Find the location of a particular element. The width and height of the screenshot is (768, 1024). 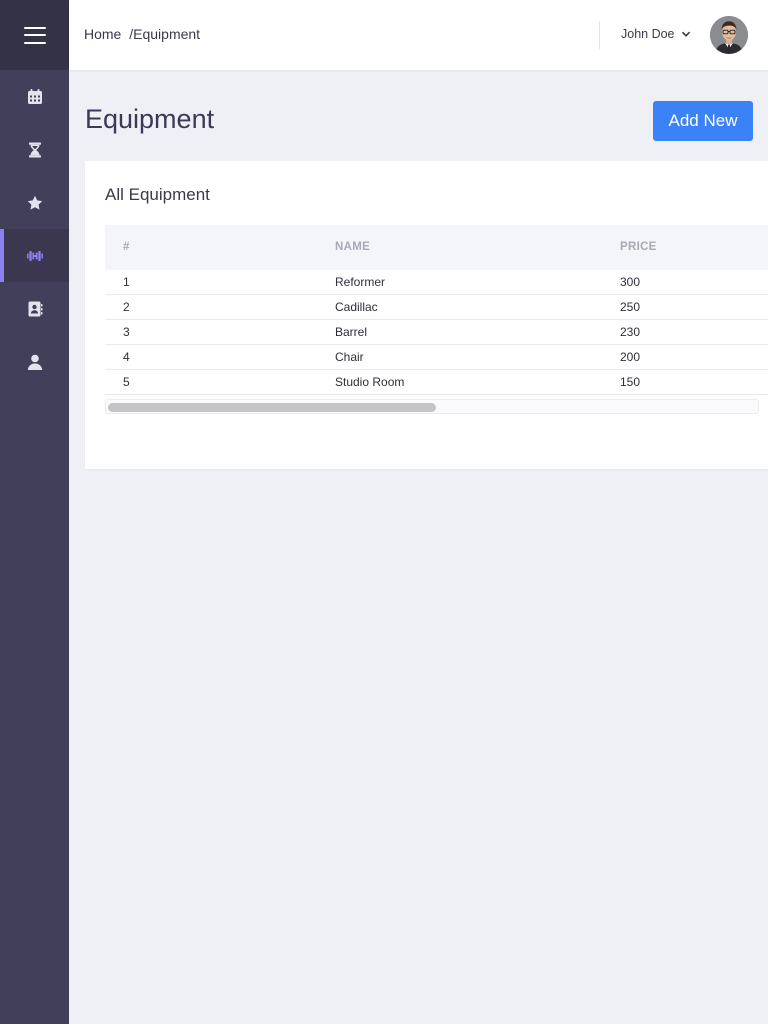

user-name: John Doe is located at coordinates (648, 34).